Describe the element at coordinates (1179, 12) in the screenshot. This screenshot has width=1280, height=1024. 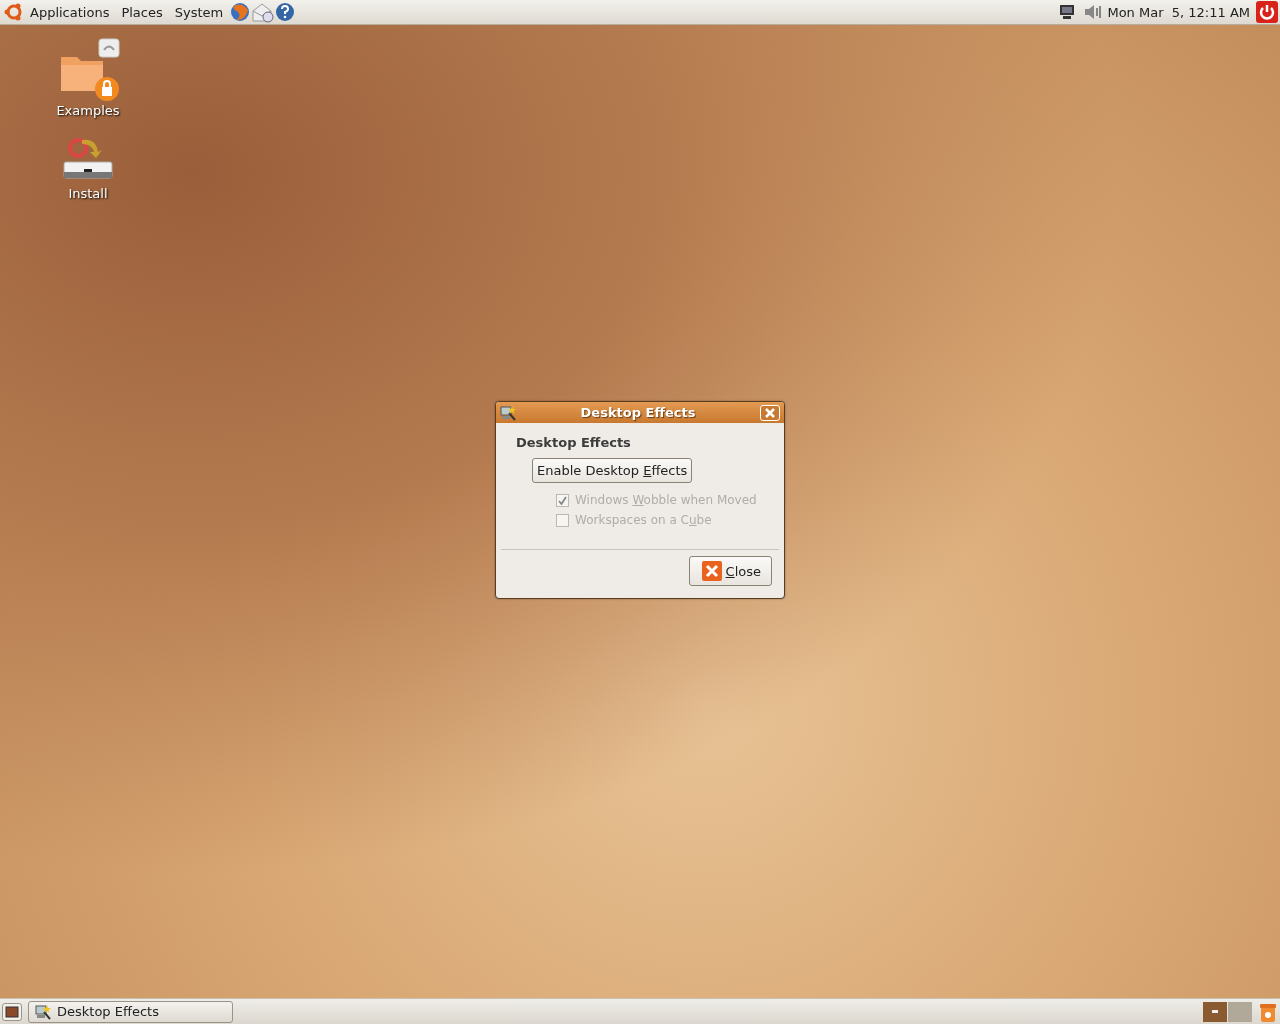
I see `clock: Mon Mar 5, 12:11 AM` at that location.